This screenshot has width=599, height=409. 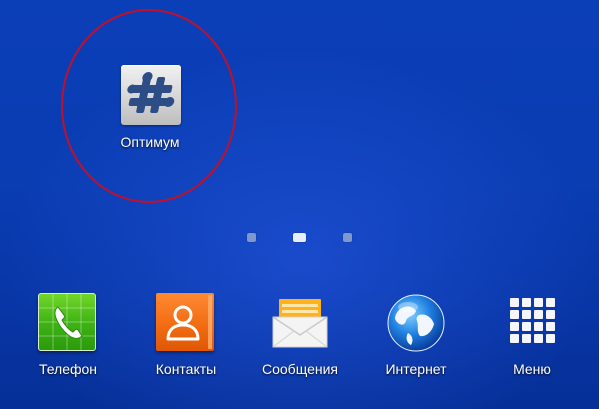 I want to click on dock-label-contacts: Контакты, so click(x=186, y=369).